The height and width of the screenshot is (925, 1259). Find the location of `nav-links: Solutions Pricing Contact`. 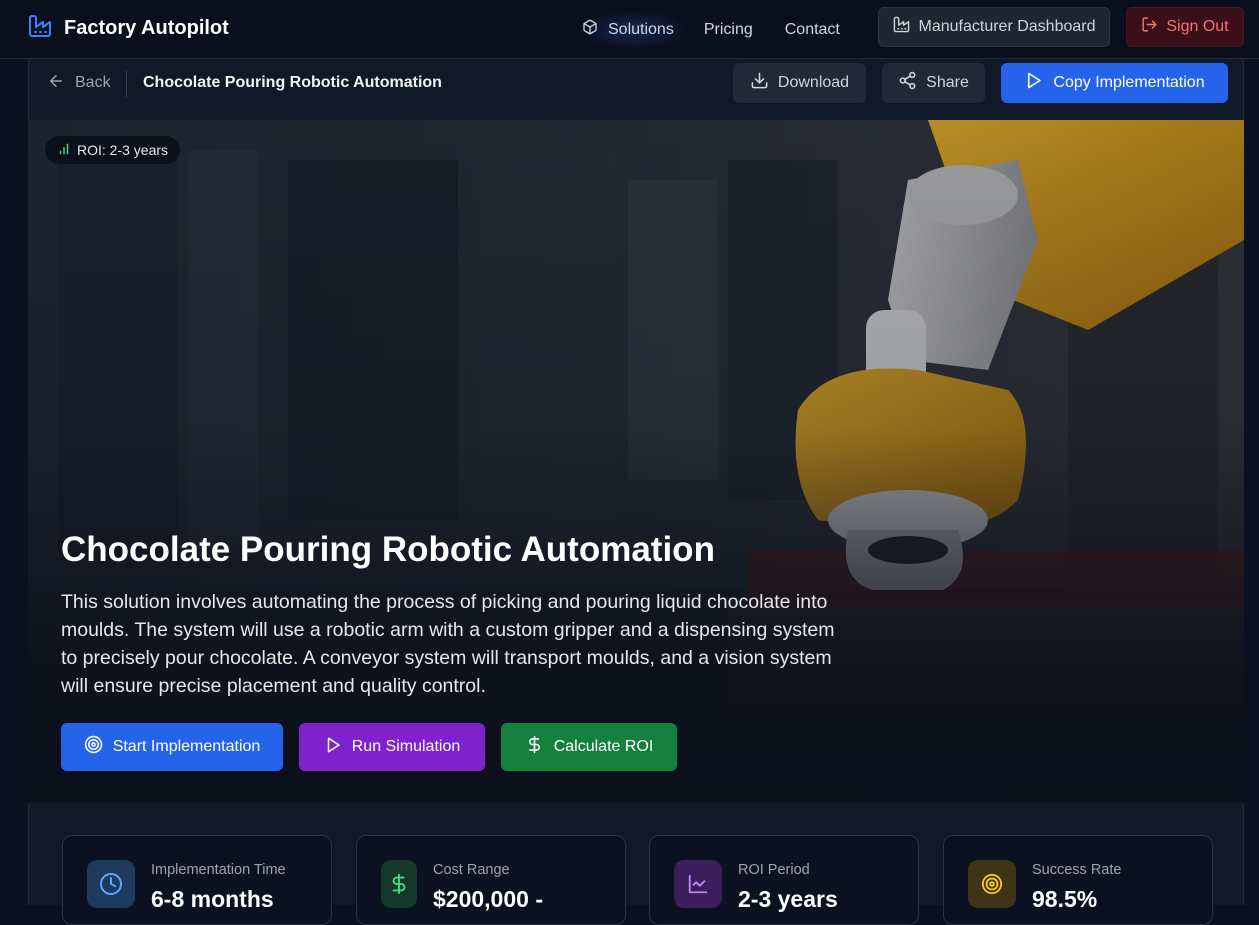

nav-links: Solutions Pricing Contact is located at coordinates (717, 29).